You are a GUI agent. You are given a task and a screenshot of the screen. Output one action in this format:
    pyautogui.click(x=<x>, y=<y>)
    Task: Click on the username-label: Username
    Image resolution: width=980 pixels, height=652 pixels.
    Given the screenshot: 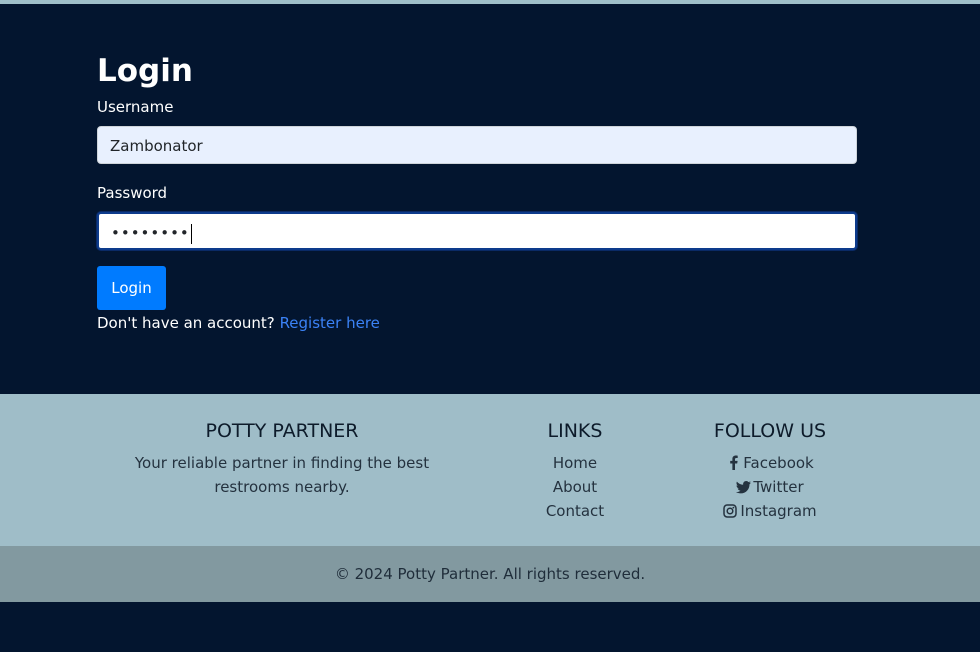 What is the action you would take?
    pyautogui.click(x=135, y=107)
    